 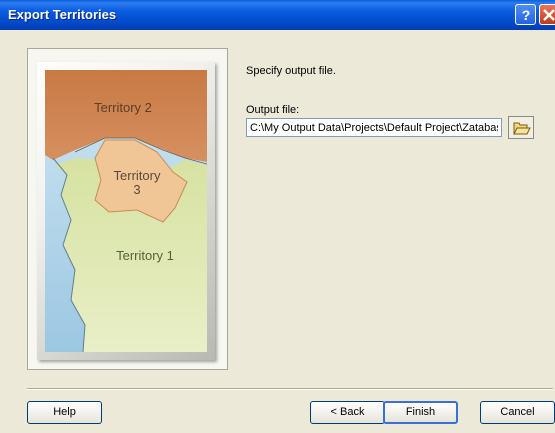 What do you see at coordinates (273, 110) in the screenshot?
I see `output-file-label: Output file:` at bounding box center [273, 110].